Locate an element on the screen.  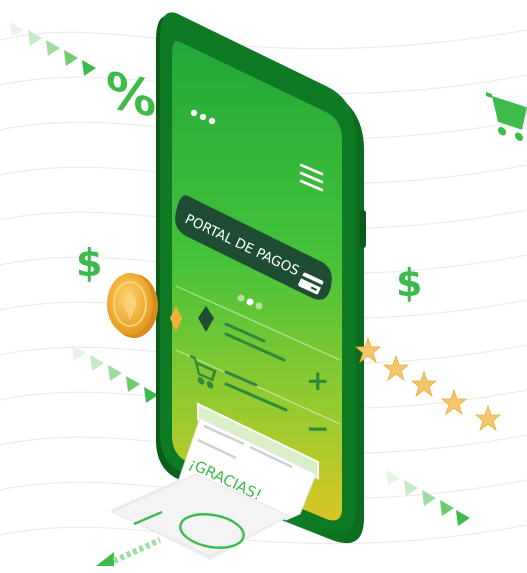
minus-icon: − is located at coordinates (317, 428).